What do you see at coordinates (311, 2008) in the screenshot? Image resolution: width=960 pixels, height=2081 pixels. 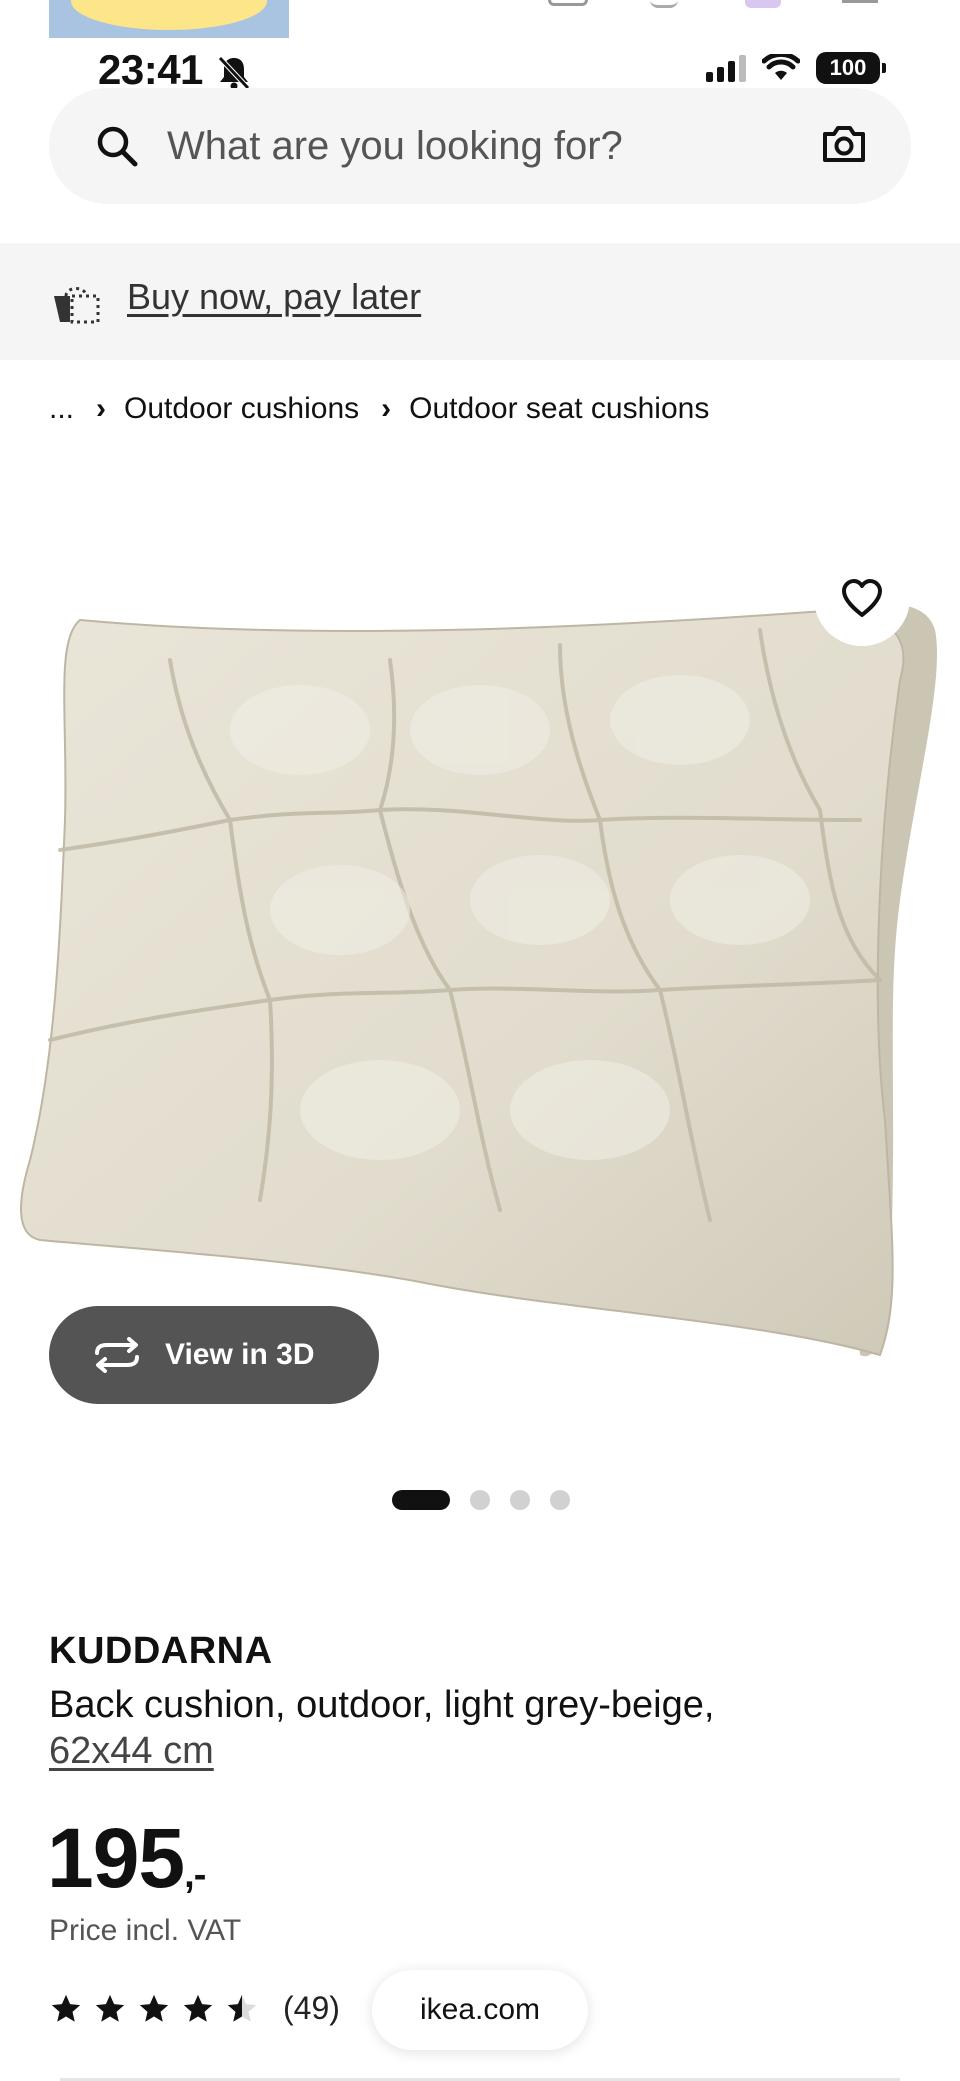 I see `review-count: (49)` at bounding box center [311, 2008].